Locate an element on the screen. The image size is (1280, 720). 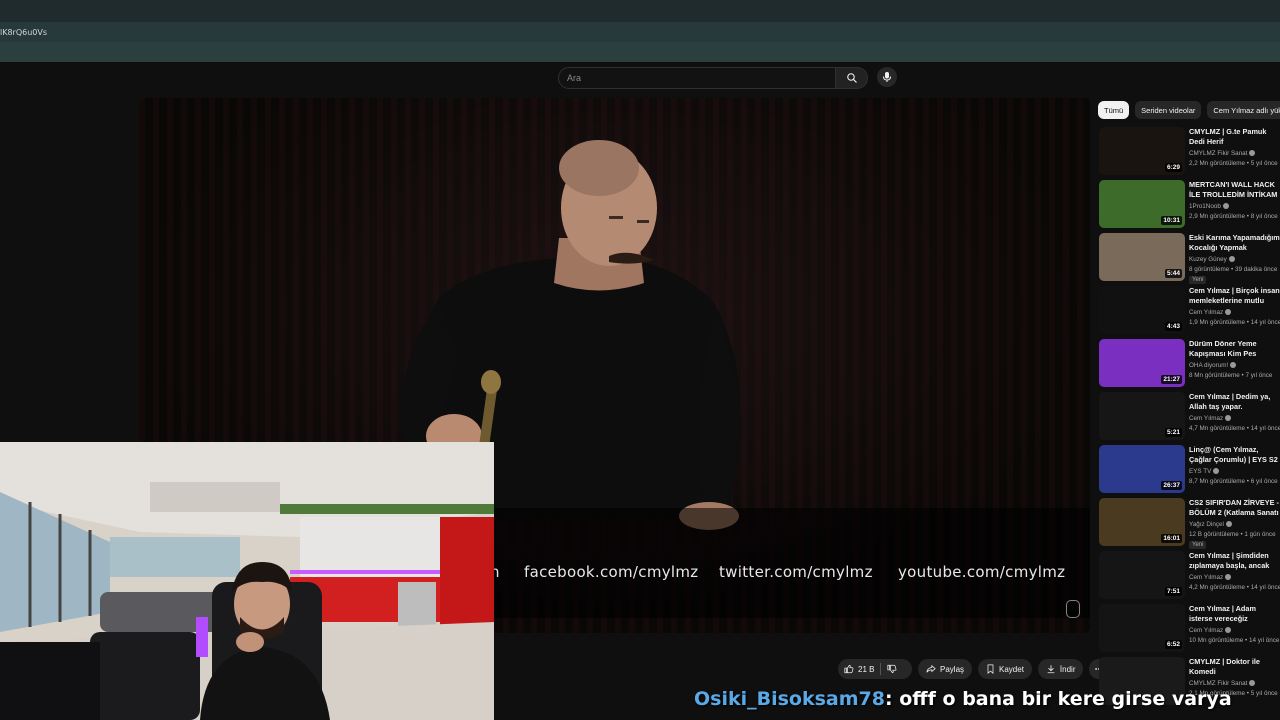
video-title: Cem Yılmaz | Dedim ya, Allah taş yapar. is located at coordinates (1234, 402).